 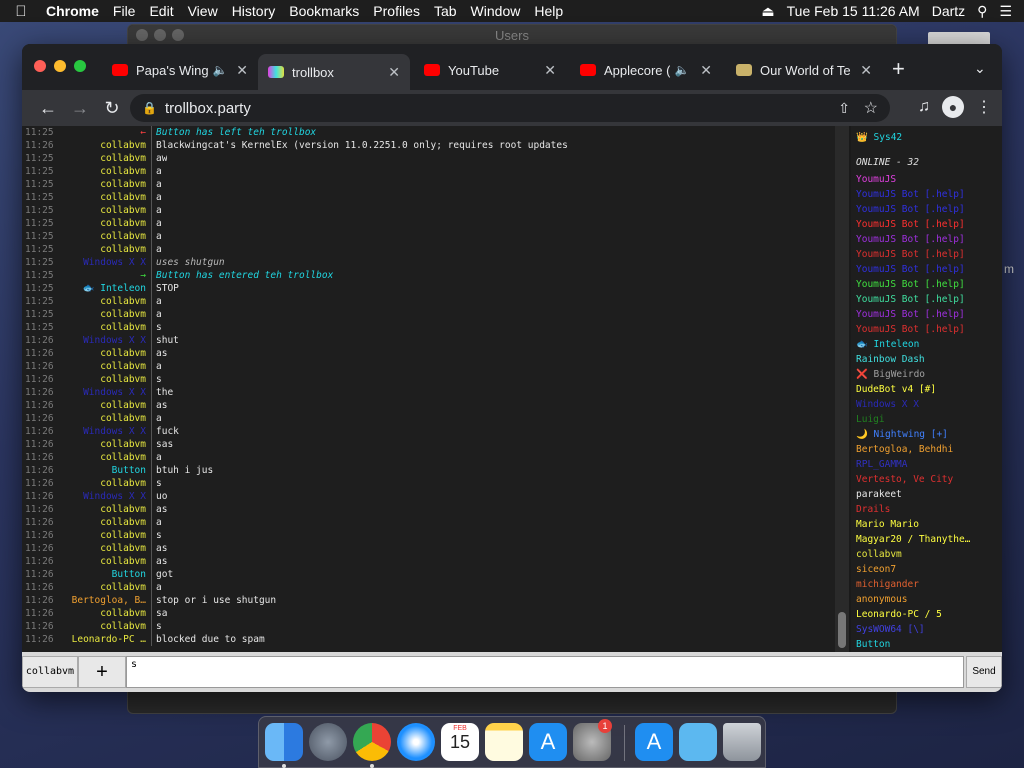 I want to click on address-bar: 🔒 trollbox.party ⇧ ☆, so click(x=510, y=108).